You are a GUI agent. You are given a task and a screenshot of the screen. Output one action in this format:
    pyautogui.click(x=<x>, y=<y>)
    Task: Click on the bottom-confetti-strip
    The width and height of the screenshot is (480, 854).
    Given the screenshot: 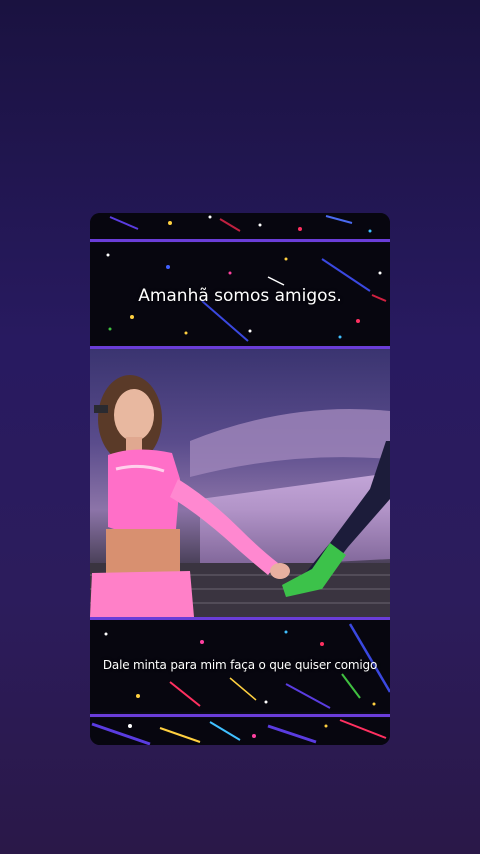 What is the action you would take?
    pyautogui.click(x=240, y=731)
    